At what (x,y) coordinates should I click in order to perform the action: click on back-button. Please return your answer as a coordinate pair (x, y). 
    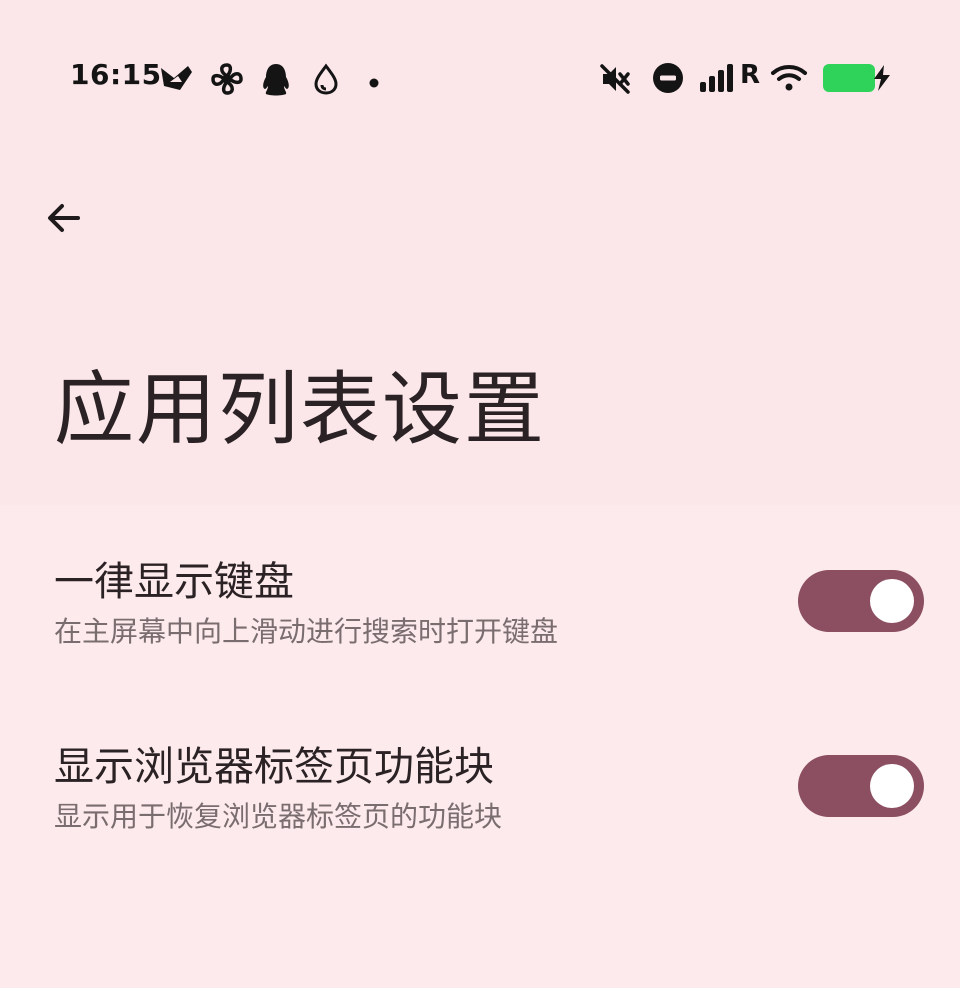
    Looking at the image, I should click on (64, 218).